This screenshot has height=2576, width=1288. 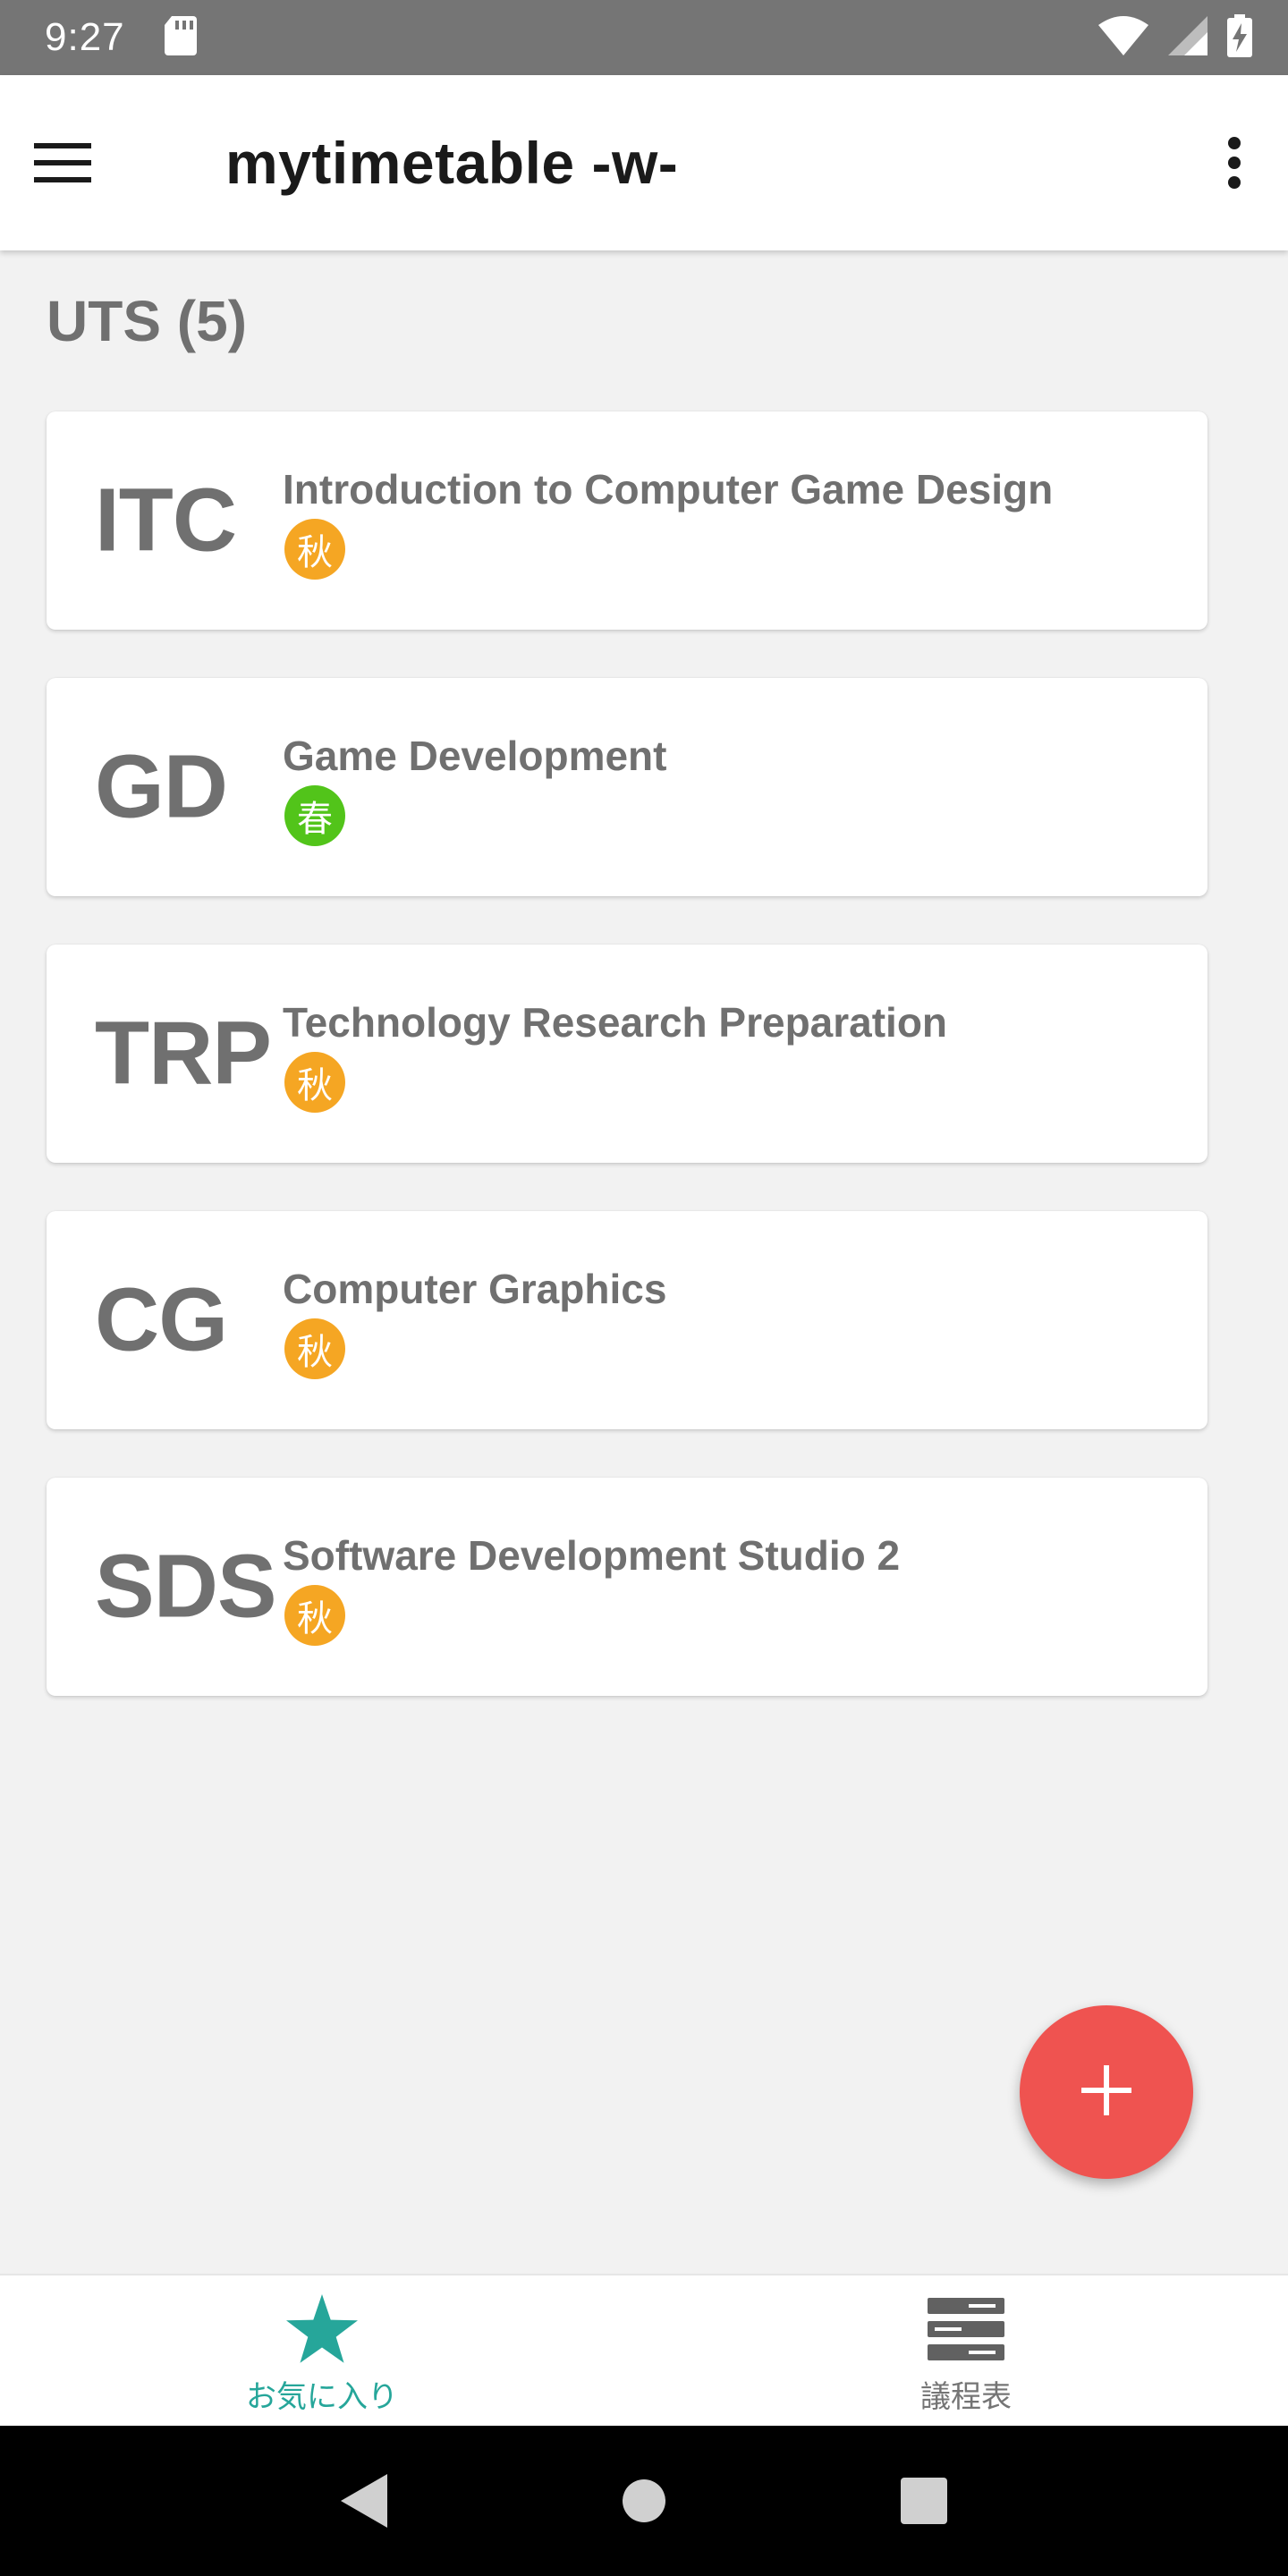 I want to click on course-name: Computer Graphics, so click(x=475, y=1289).